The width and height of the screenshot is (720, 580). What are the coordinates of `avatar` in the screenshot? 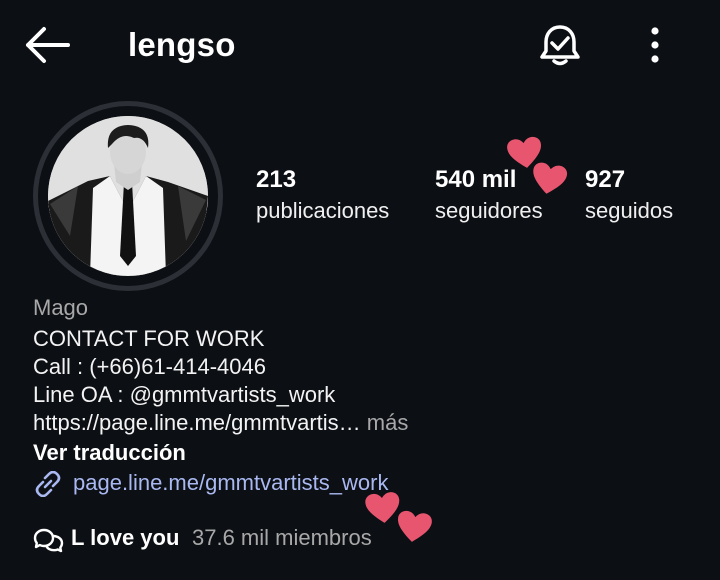 It's located at (128, 196).